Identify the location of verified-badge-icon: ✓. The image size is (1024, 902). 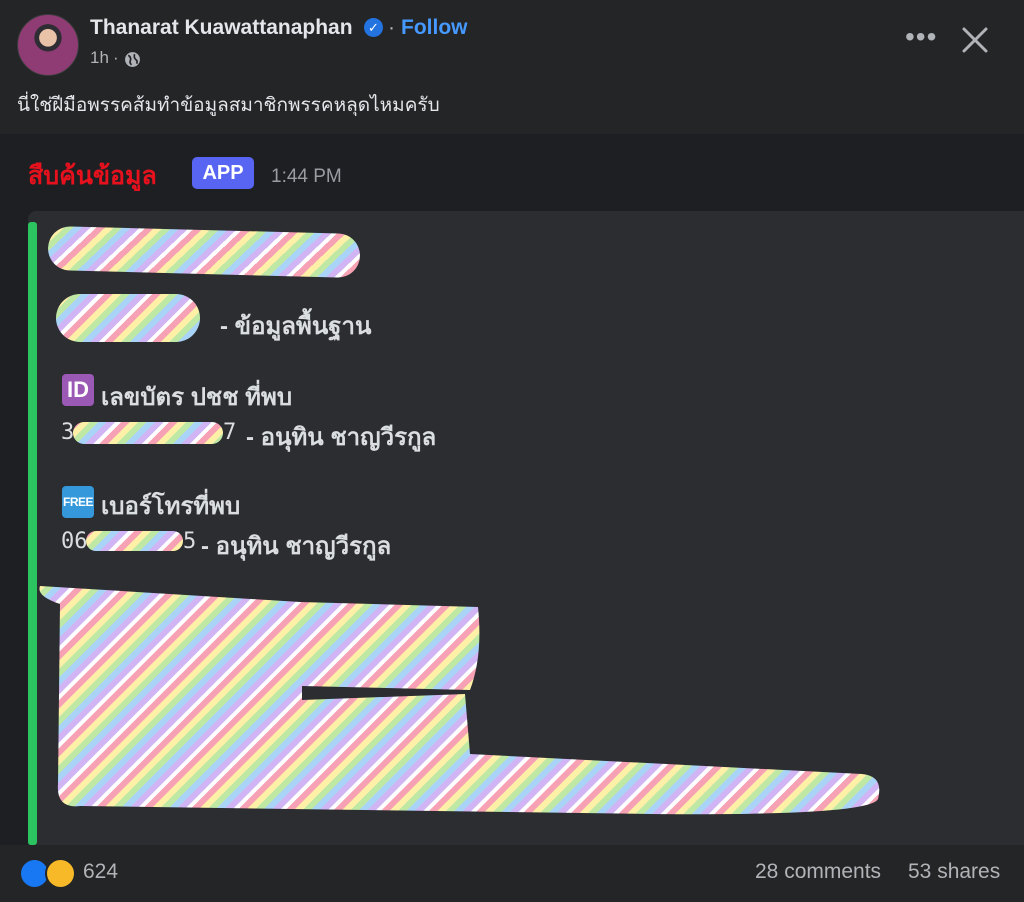
(373, 27).